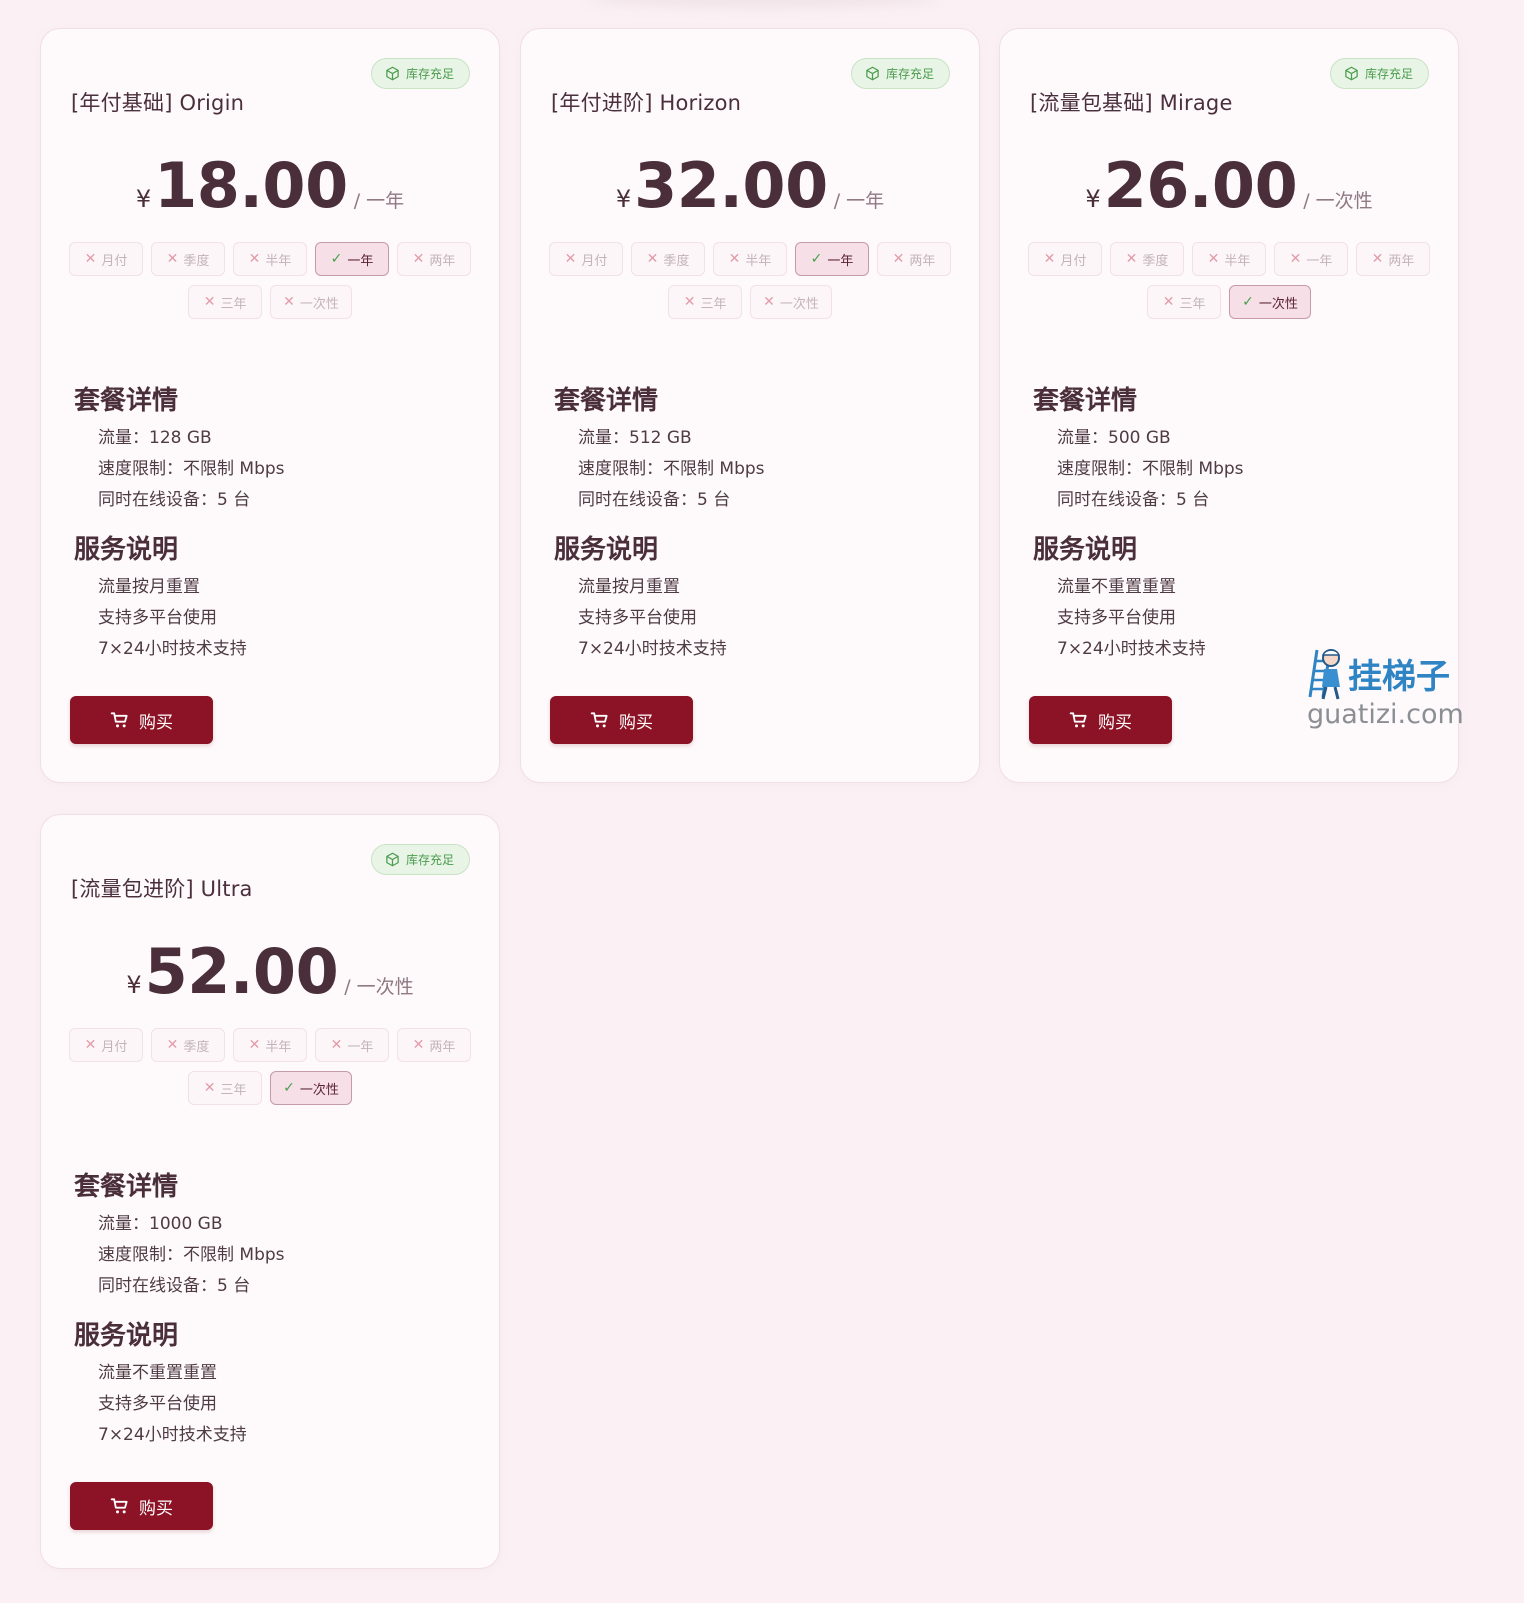 This screenshot has height=1603, width=1524. Describe the element at coordinates (1131, 103) in the screenshot. I see `plan-title: [流量包基础] Mirage` at that location.